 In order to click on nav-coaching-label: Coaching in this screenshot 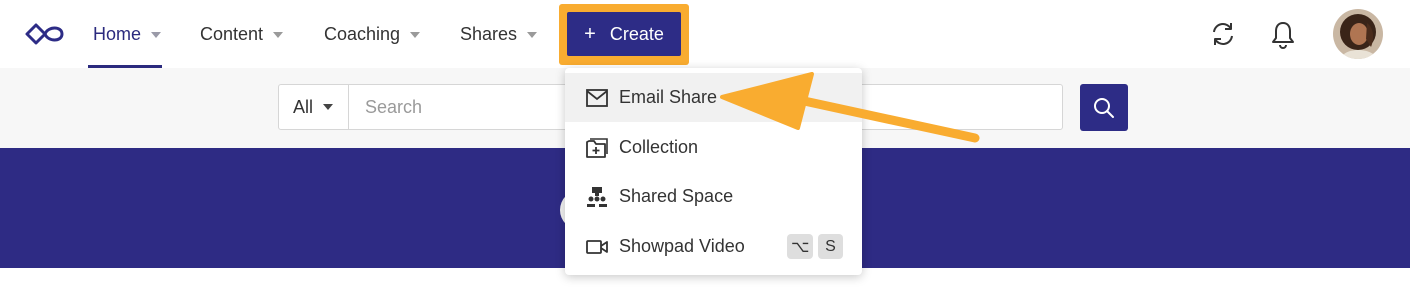, I will do `click(362, 33)`.